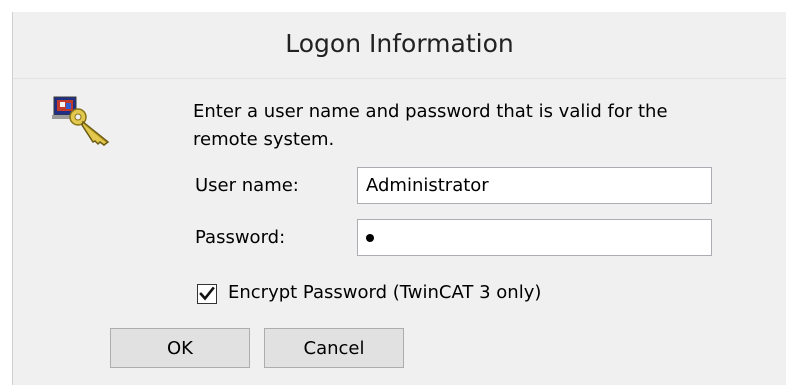 This screenshot has height=385, width=790. I want to click on dialog-title: Logon Information, so click(399, 43).